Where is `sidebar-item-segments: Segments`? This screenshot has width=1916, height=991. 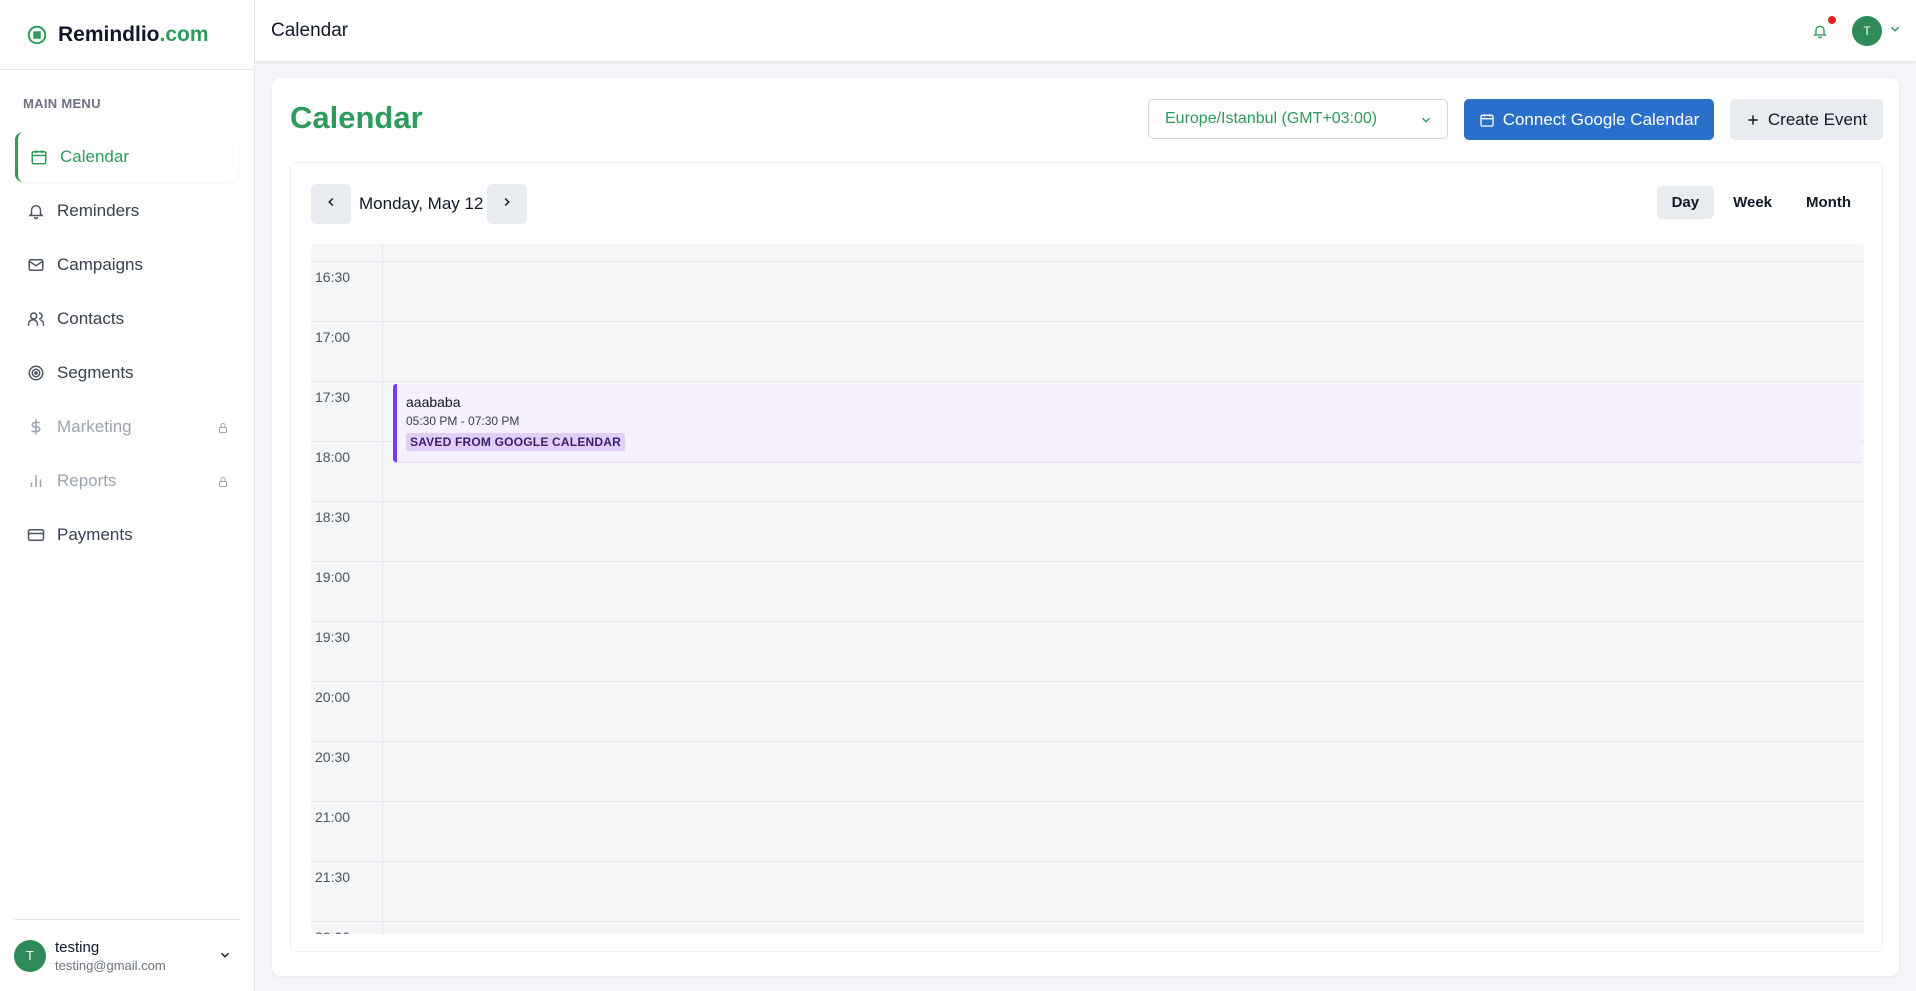
sidebar-item-segments: Segments is located at coordinates (127, 373).